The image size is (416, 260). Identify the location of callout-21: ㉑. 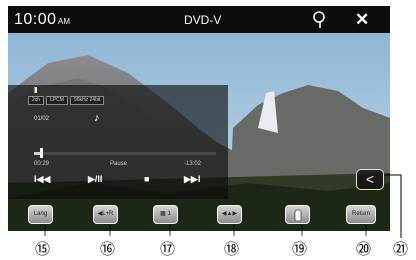
(401, 249).